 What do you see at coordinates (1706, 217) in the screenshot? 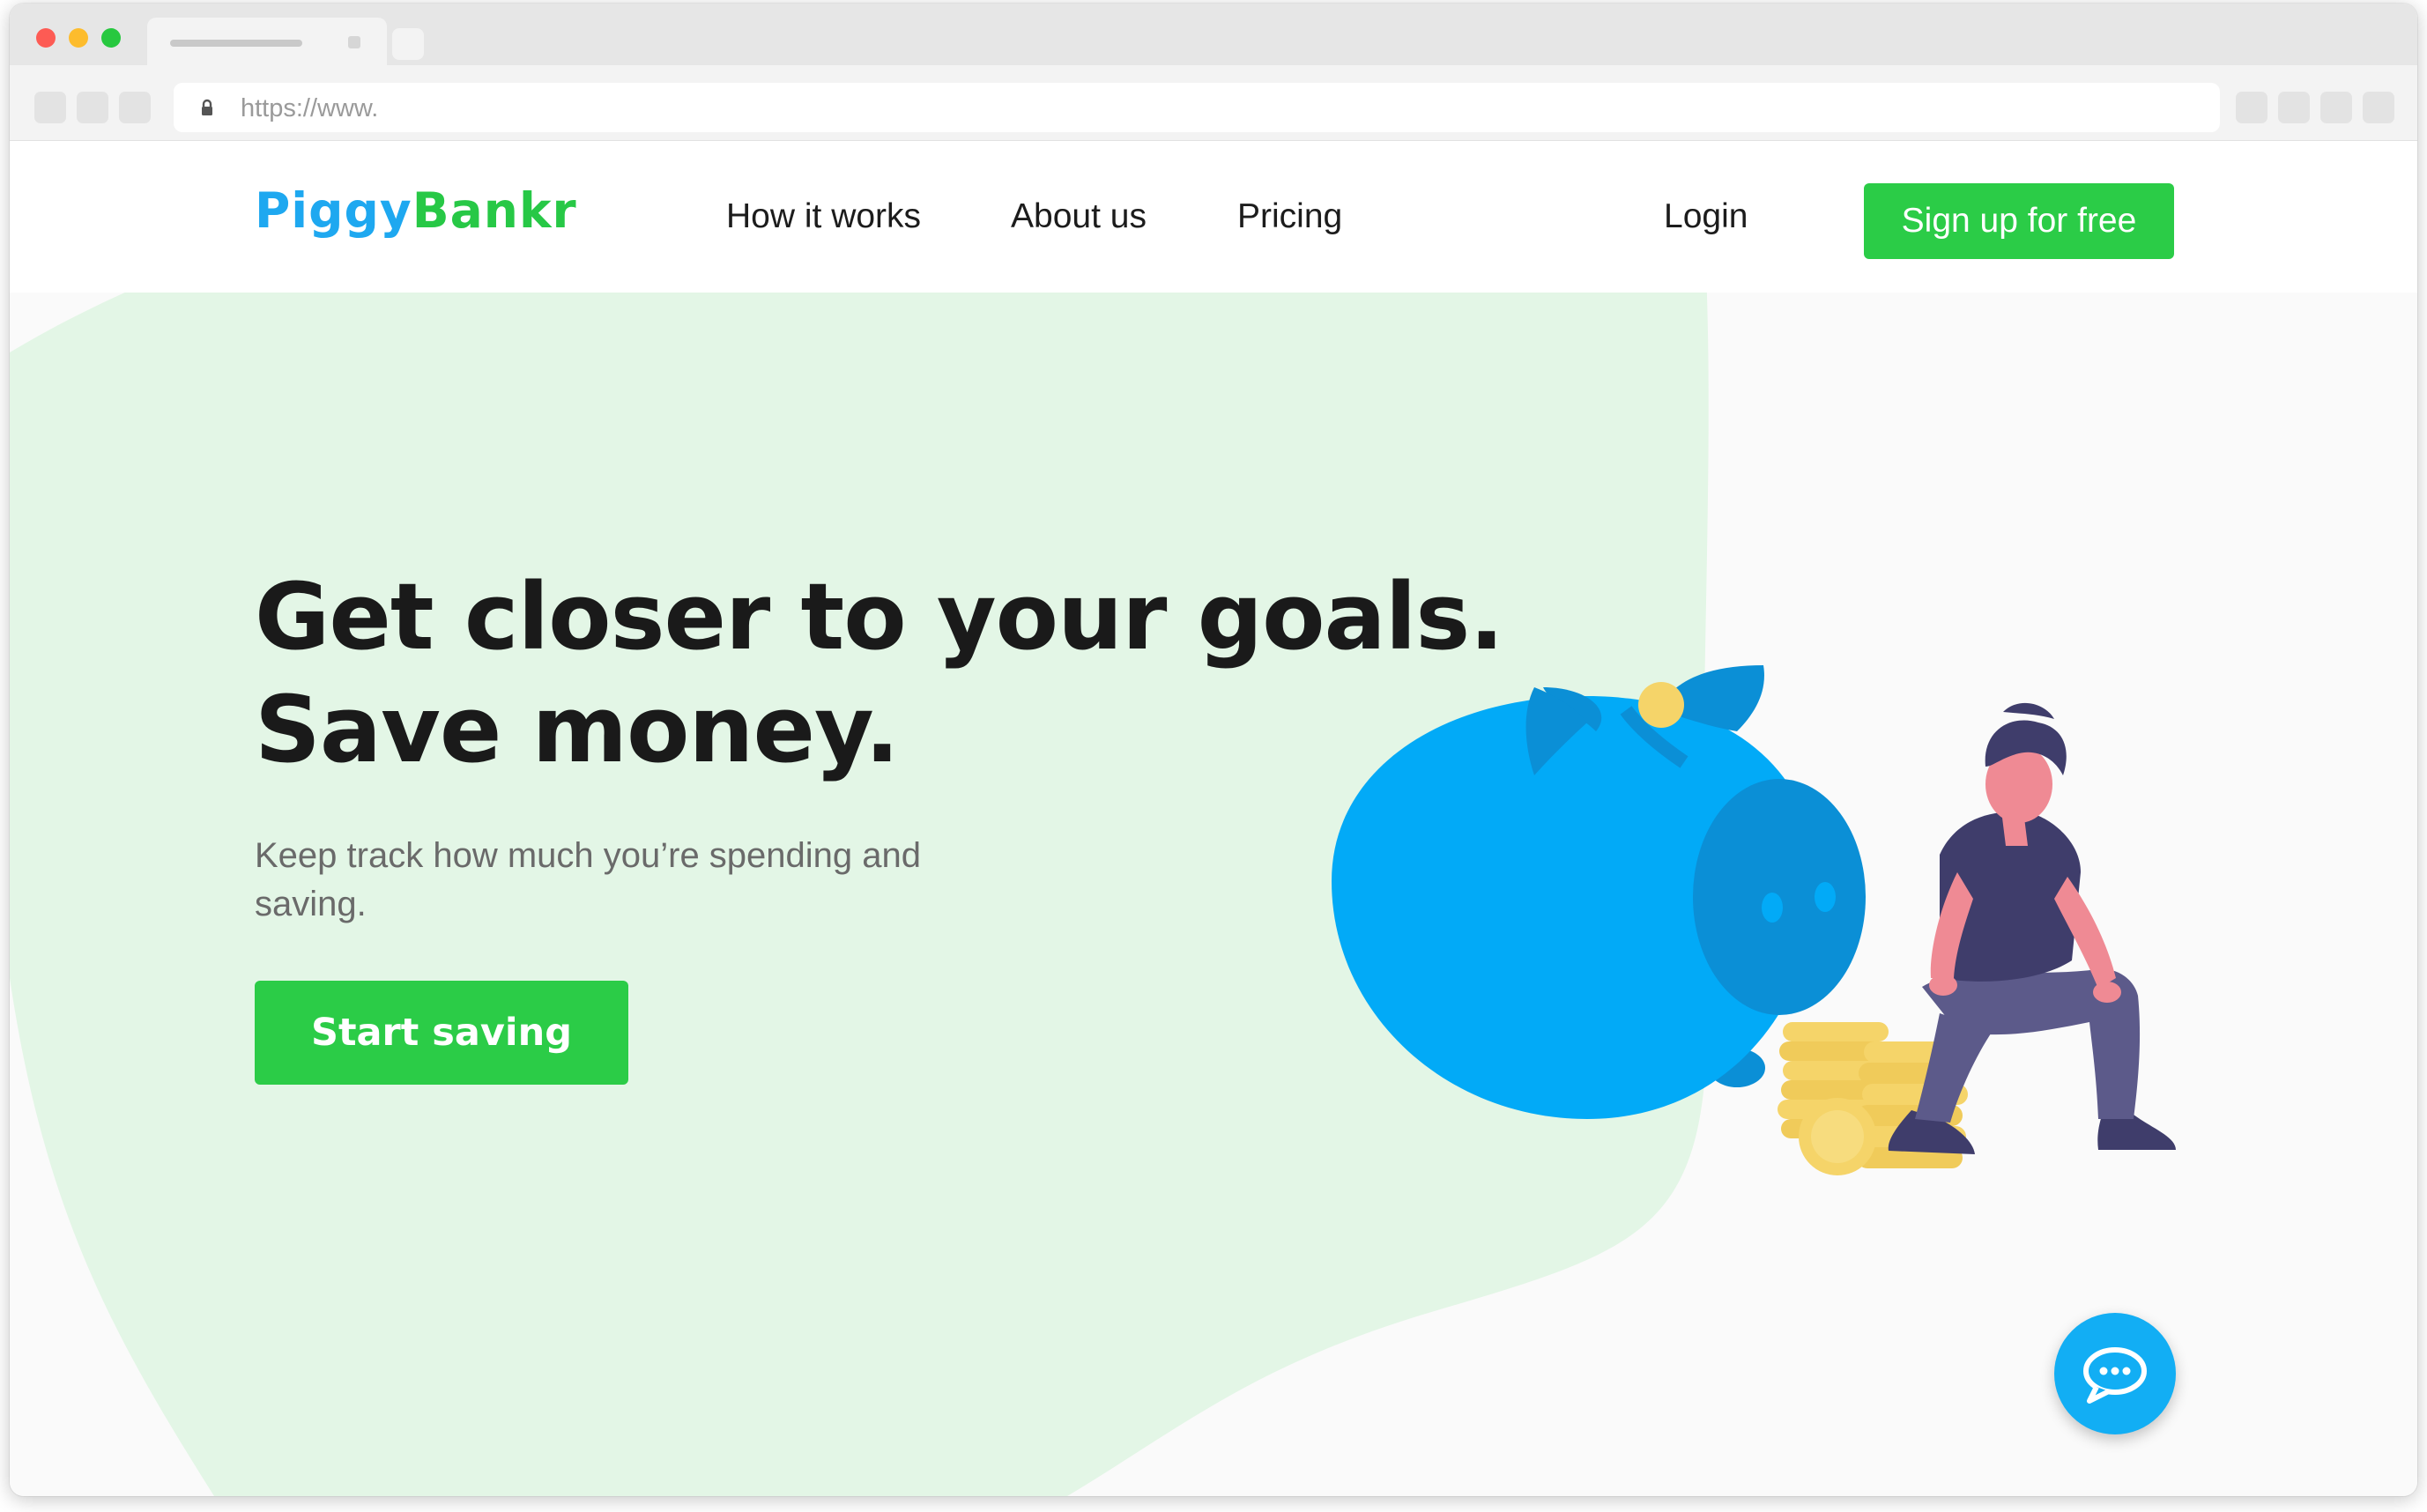
I see `login-link: Login` at bounding box center [1706, 217].